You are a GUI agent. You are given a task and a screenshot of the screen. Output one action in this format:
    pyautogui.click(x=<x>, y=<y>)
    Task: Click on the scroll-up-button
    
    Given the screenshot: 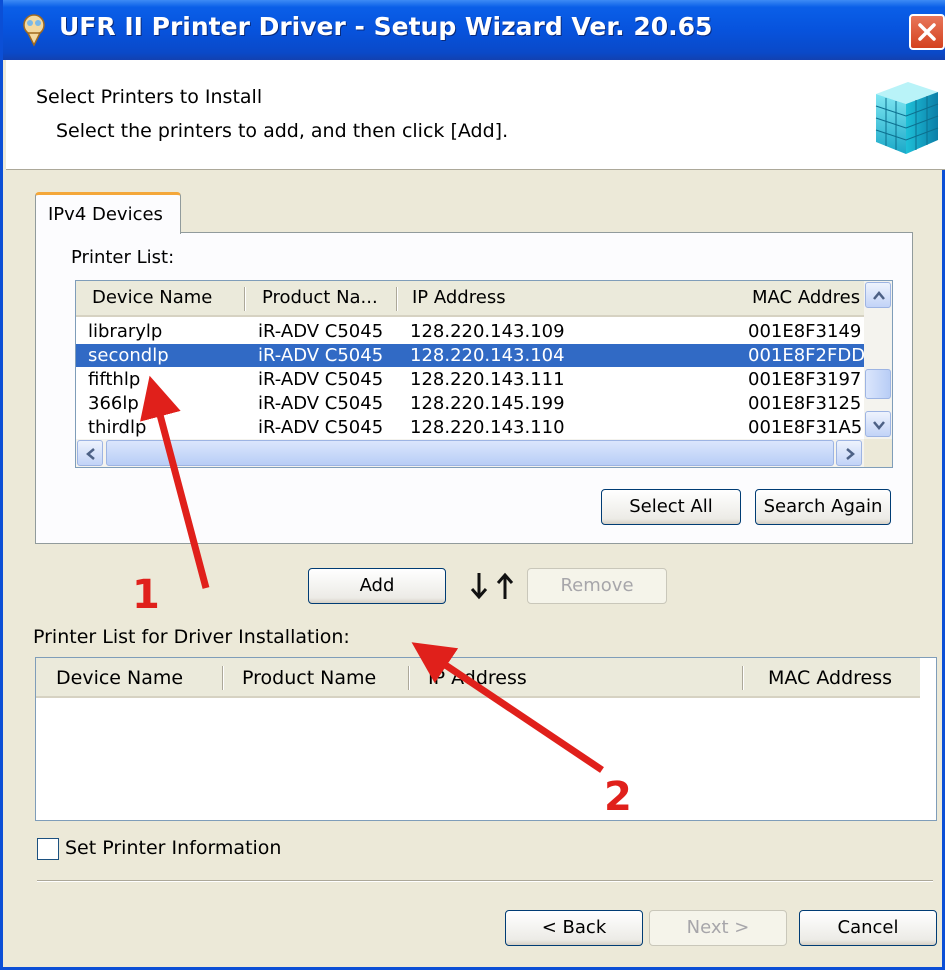 What is the action you would take?
    pyautogui.click(x=878, y=295)
    